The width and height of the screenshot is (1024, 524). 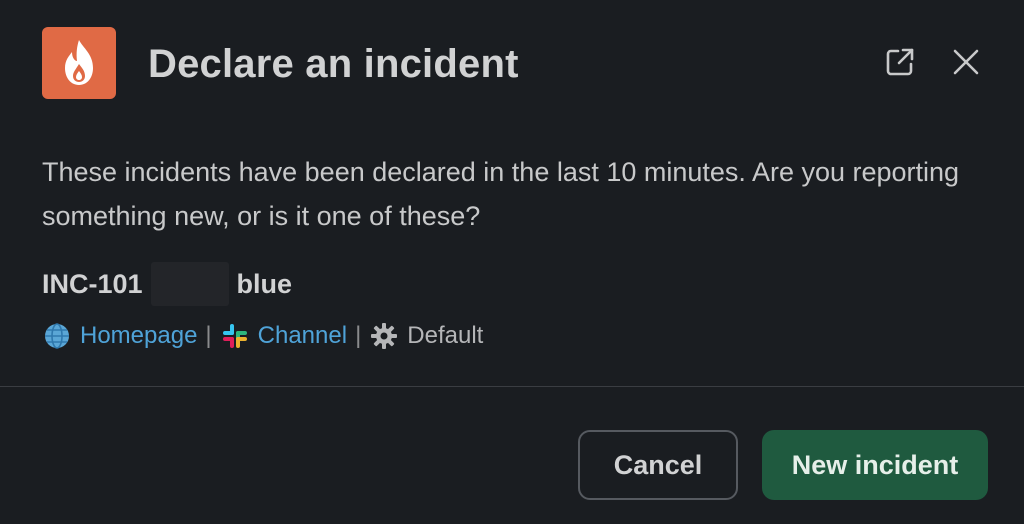 What do you see at coordinates (658, 465) in the screenshot?
I see `cancel-button: Cancel` at bounding box center [658, 465].